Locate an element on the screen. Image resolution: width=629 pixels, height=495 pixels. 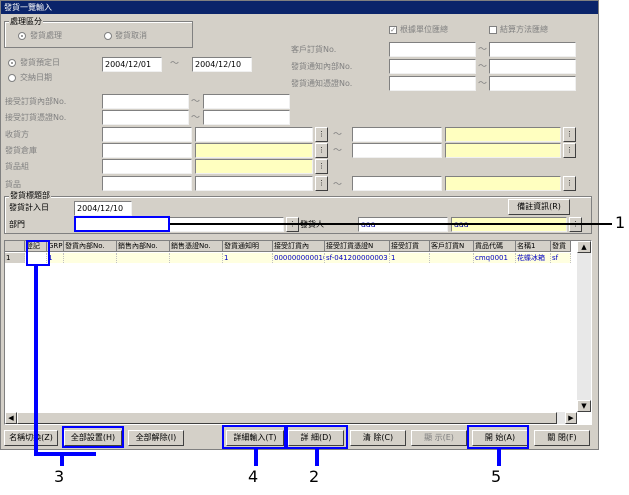
goods-group-name is located at coordinates (254, 166).